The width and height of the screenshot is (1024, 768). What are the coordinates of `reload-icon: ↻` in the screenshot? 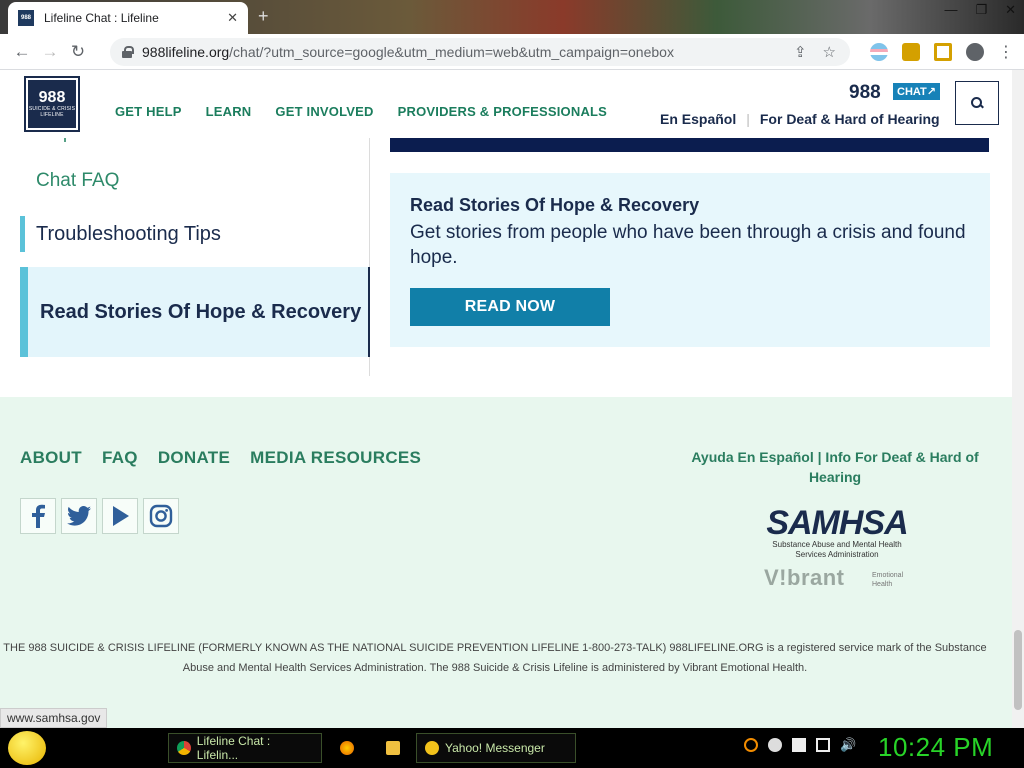 It's located at (78, 52).